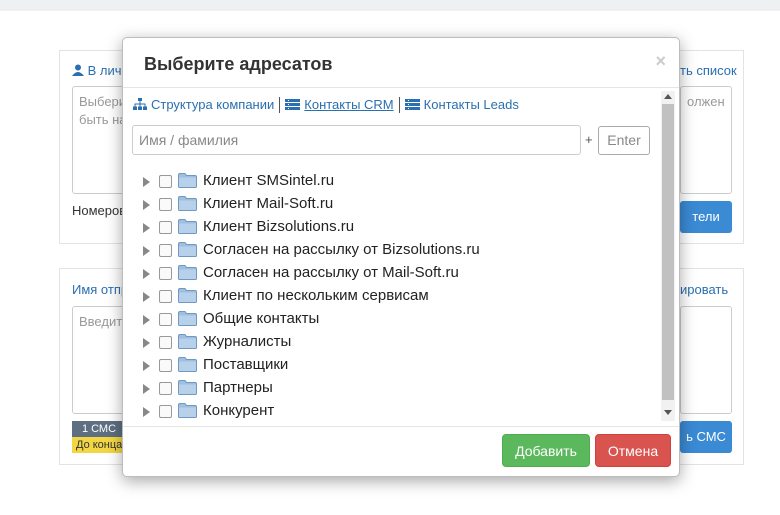 Image resolution: width=780 pixels, height=515 pixels. Describe the element at coordinates (238, 64) in the screenshot. I see `modal-title: Выберите адресатов` at that location.